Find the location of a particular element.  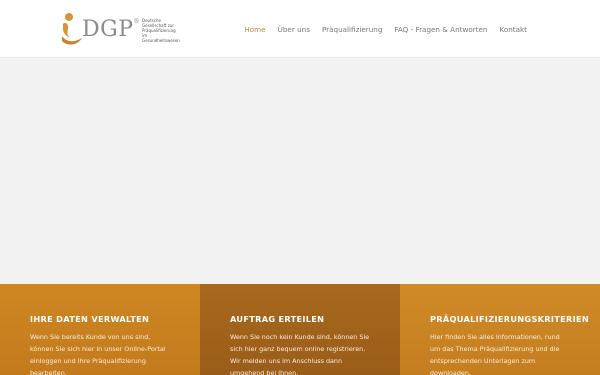

nav-ueber-uns: Über uns is located at coordinates (294, 29).